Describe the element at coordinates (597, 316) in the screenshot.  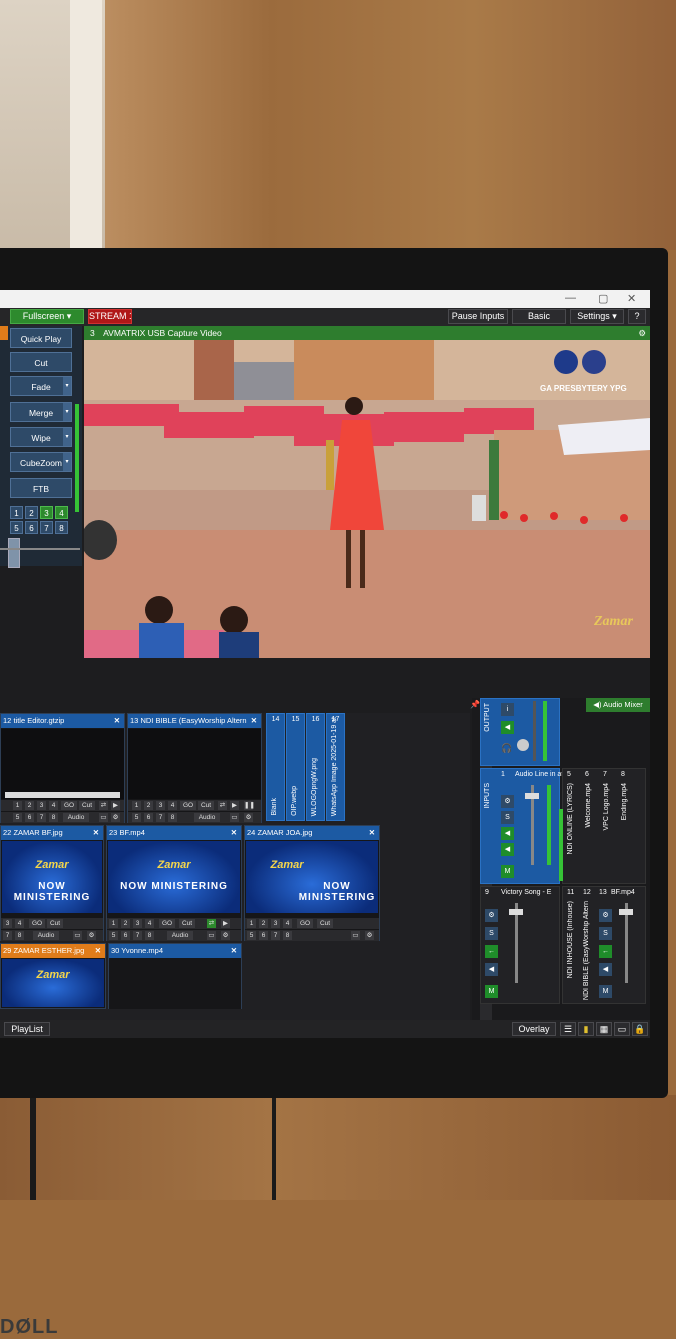
I see `settings-button: Settings ▾` at that location.